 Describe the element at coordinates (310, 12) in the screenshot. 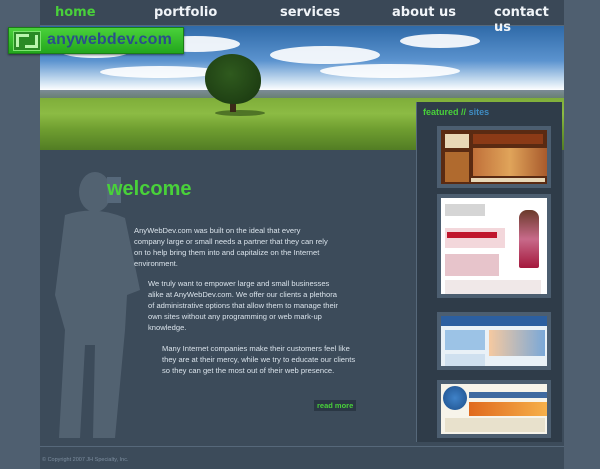

I see `nav-services: services` at that location.